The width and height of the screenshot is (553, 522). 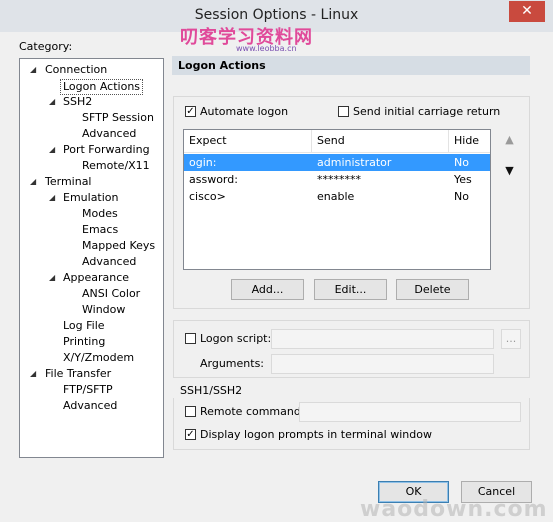 What do you see at coordinates (410, 412) in the screenshot?
I see `remote-command-input` at bounding box center [410, 412].